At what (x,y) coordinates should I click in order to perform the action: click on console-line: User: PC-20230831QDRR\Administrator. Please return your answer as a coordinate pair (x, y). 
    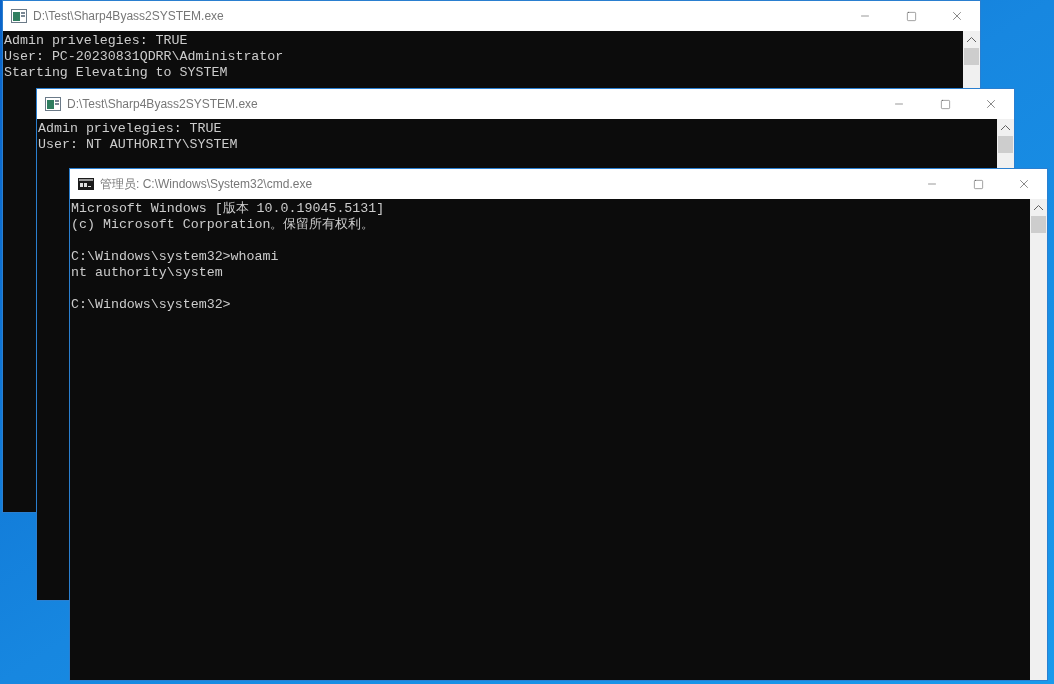
    Looking at the image, I should click on (144, 57).